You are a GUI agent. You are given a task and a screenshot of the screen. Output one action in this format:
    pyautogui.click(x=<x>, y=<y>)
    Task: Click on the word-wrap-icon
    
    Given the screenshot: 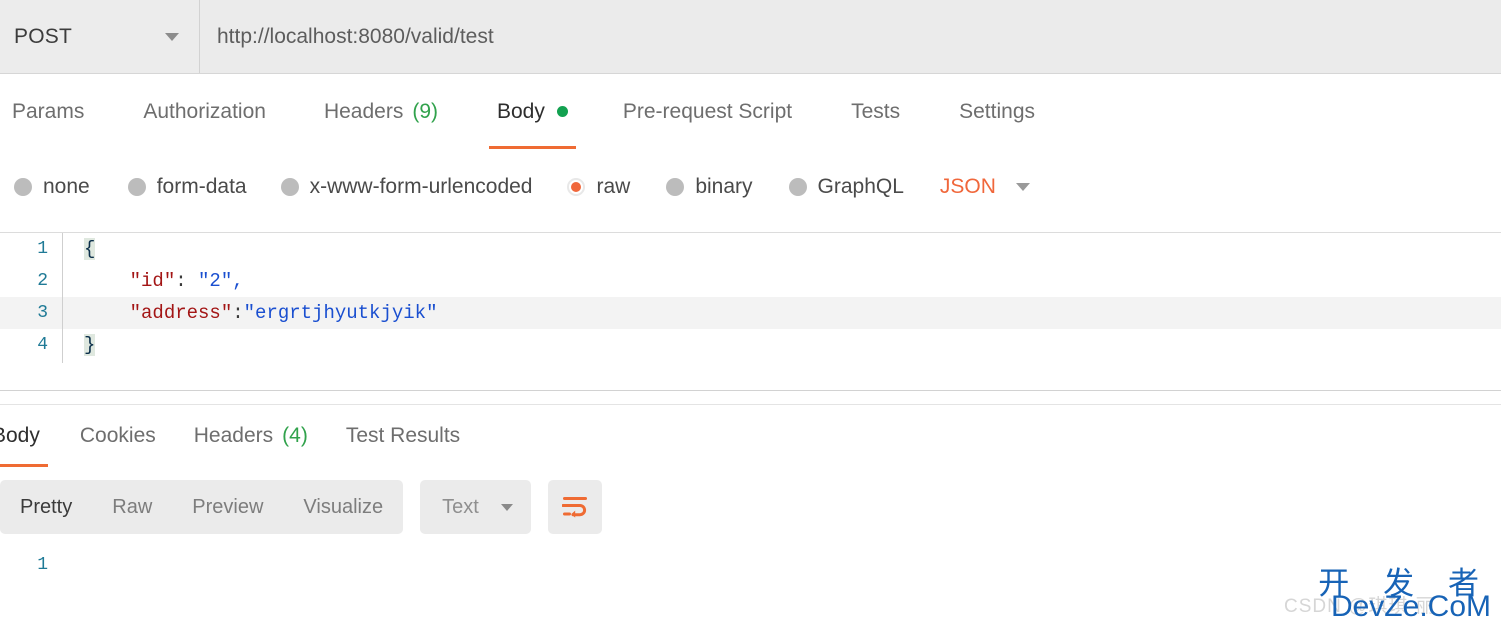 What is the action you would take?
    pyautogui.click(x=574, y=507)
    